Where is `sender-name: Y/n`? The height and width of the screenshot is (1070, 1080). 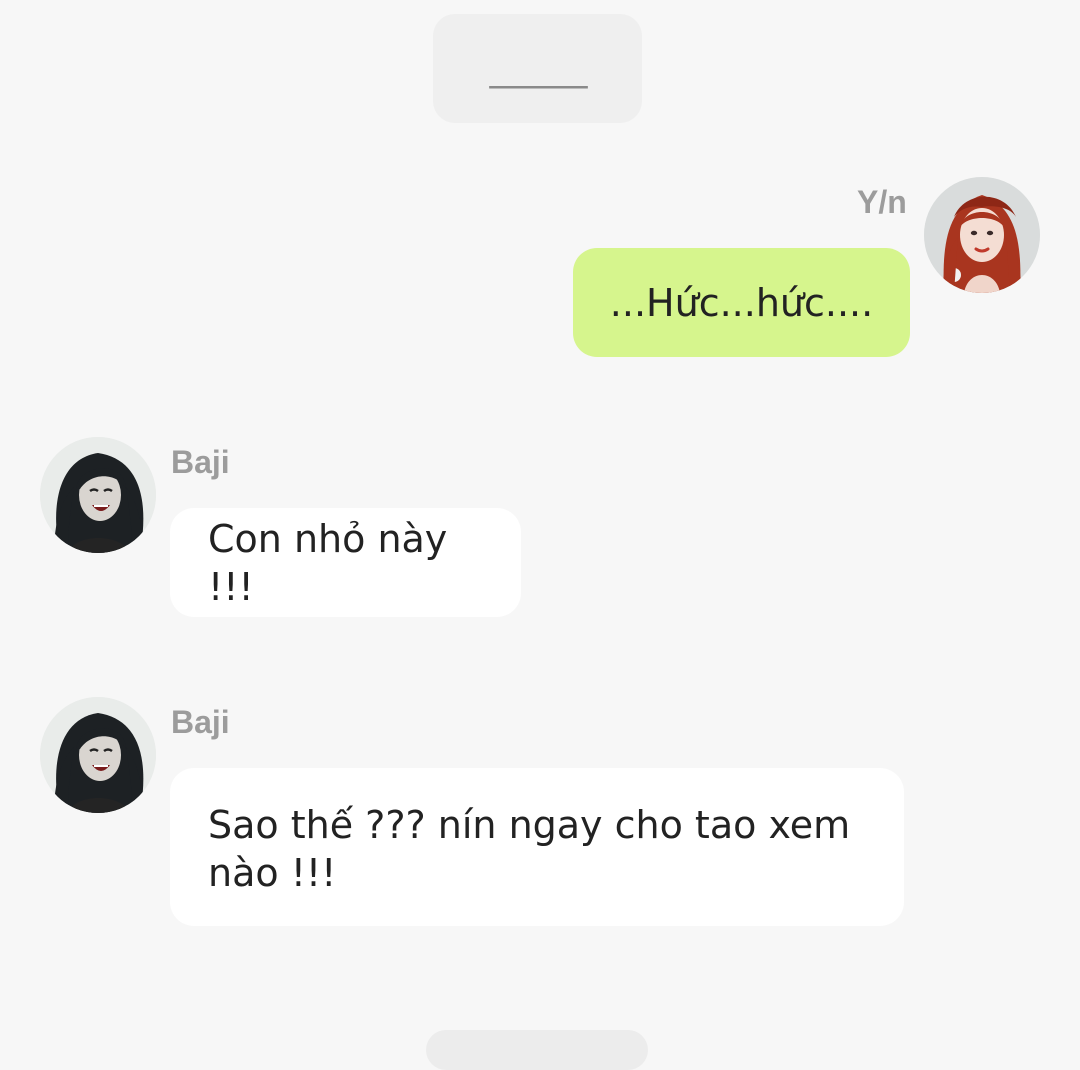 sender-name: Y/n is located at coordinates (882, 202).